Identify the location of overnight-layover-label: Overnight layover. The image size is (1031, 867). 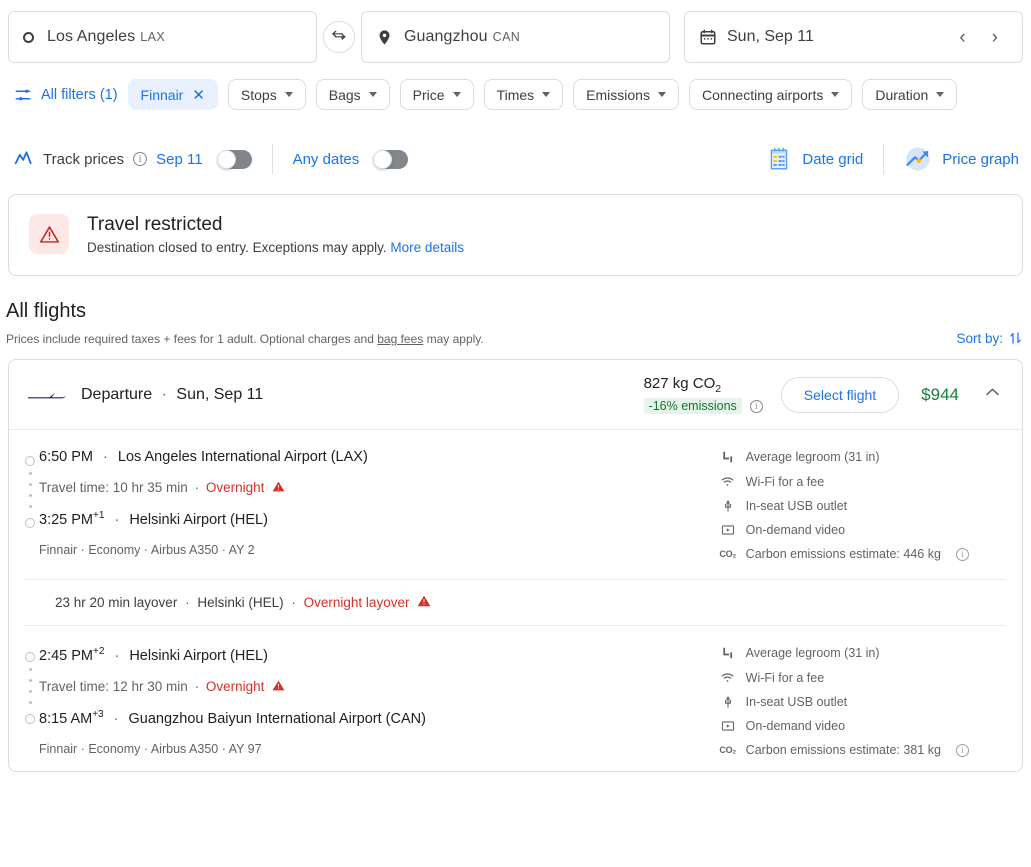
(356, 602).